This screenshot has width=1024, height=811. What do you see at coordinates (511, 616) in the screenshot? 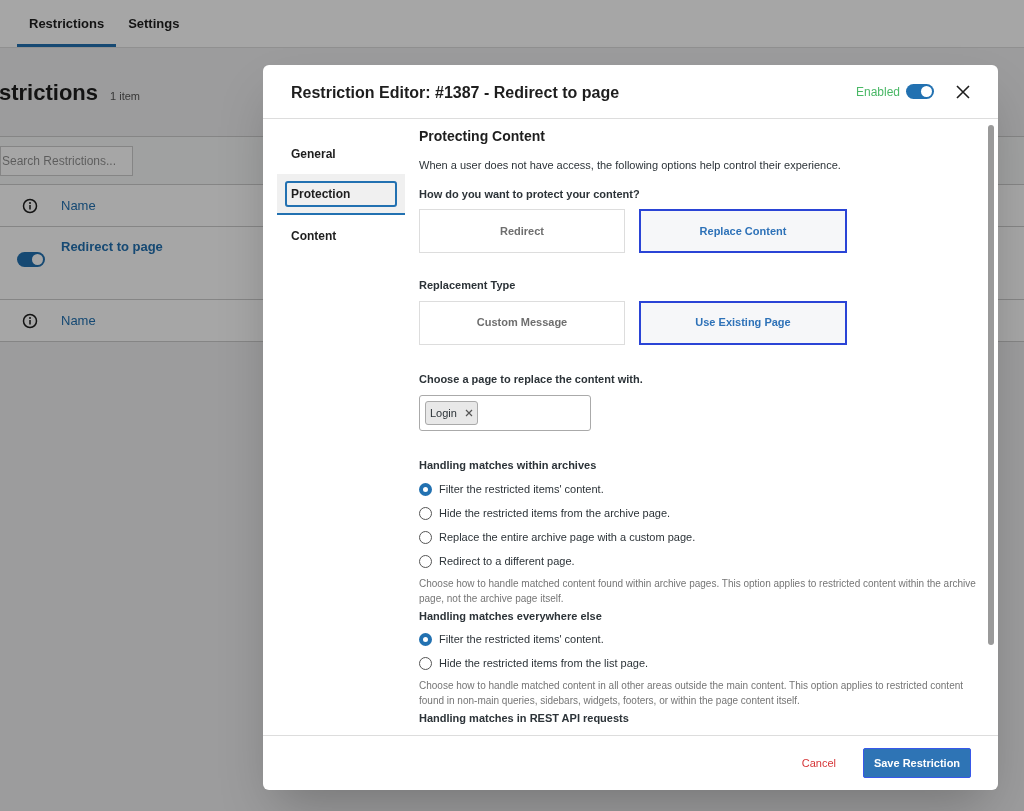
I see `field-label: Handling matches everywhere else` at bounding box center [511, 616].